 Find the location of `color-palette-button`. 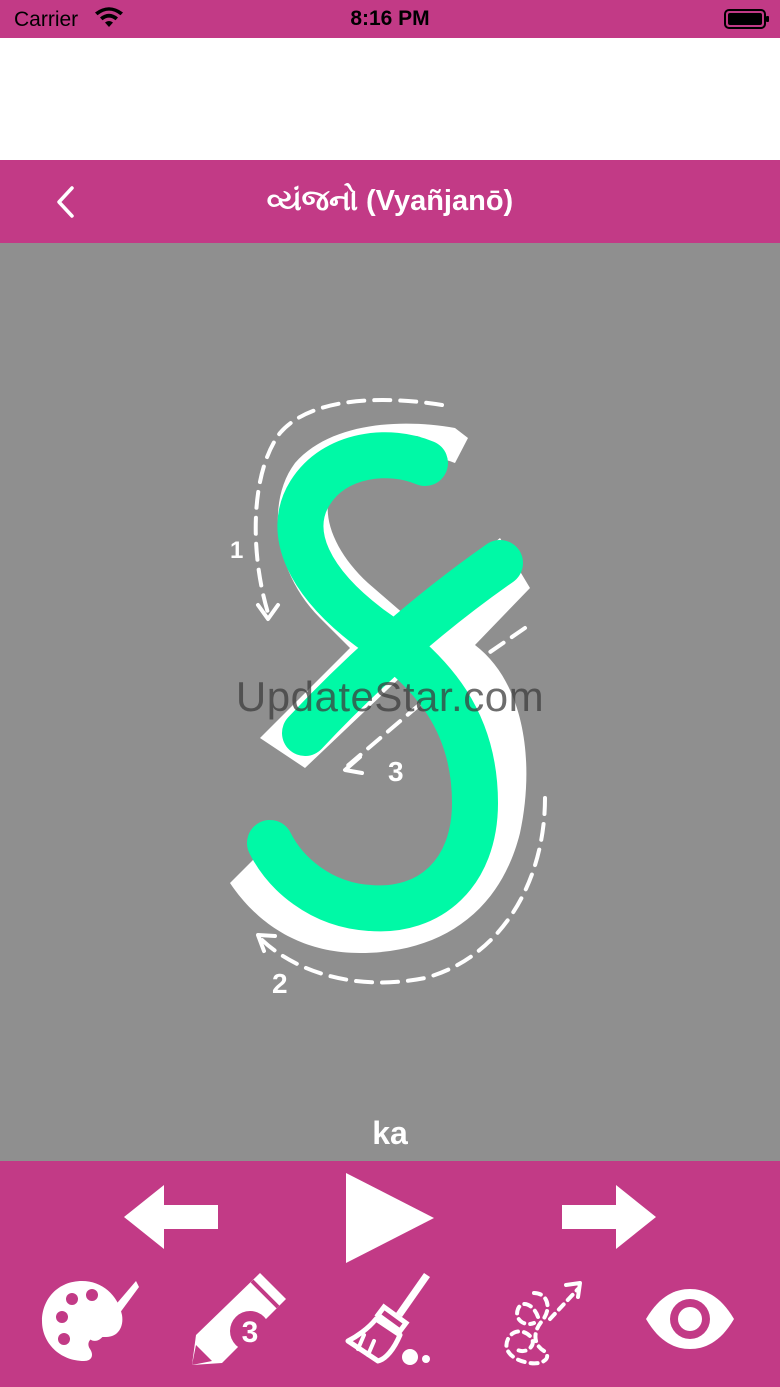

color-palette-button is located at coordinates (90, 1320).